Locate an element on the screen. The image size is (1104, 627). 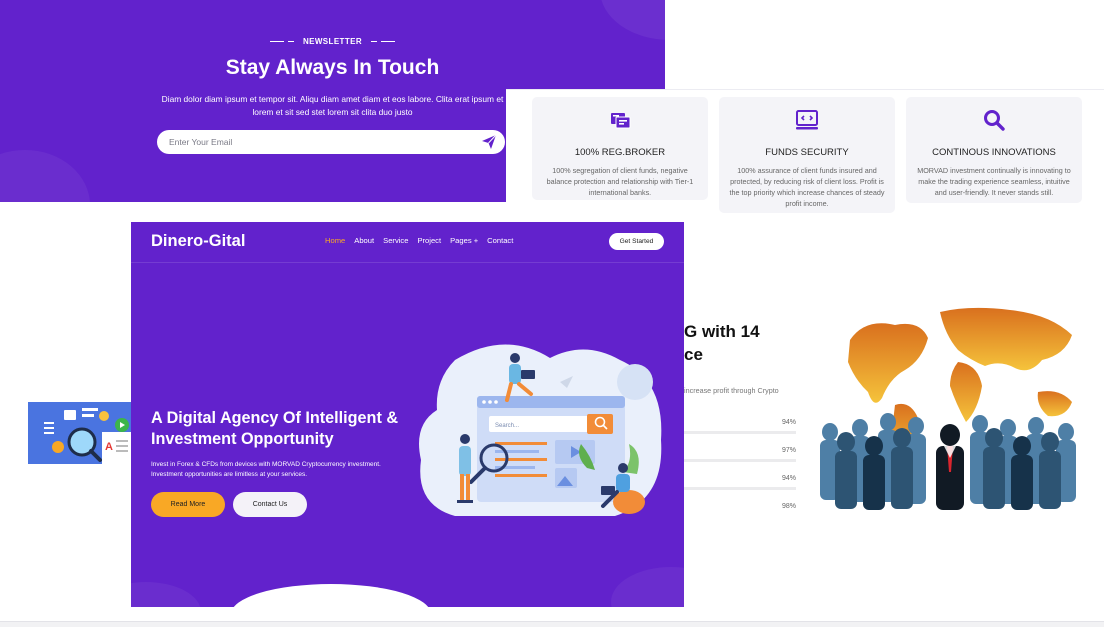
world-map-crowd-image is located at coordinates (948, 408).